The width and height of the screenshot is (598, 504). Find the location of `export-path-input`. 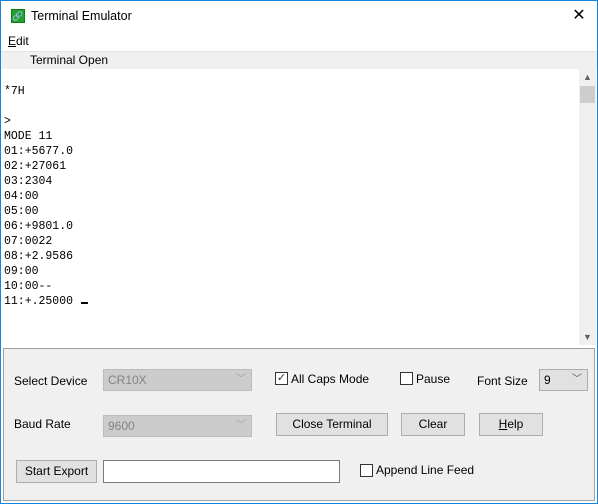

export-path-input is located at coordinates (221, 471).